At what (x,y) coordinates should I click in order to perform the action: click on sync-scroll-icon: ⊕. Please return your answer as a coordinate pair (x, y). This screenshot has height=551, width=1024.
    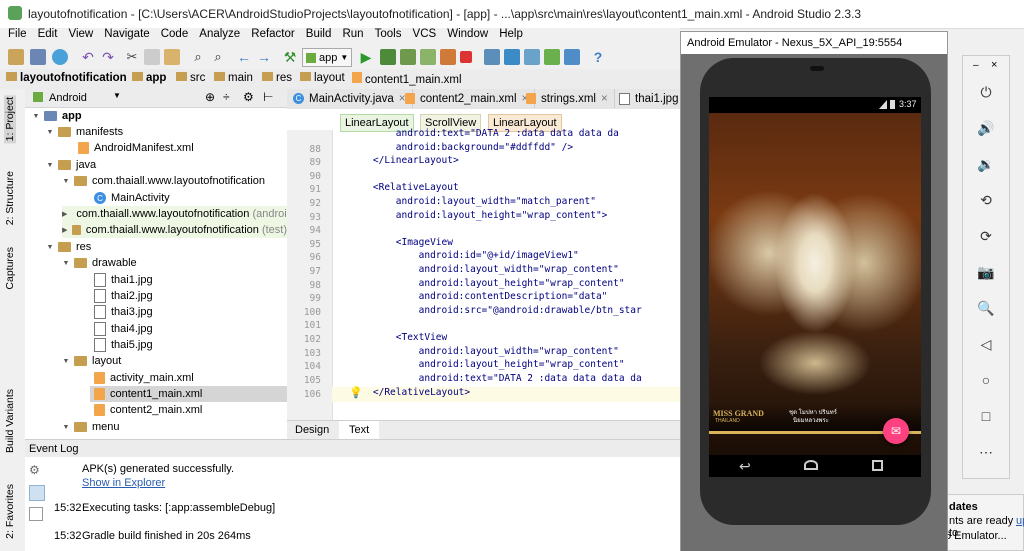
    Looking at the image, I should click on (210, 97).